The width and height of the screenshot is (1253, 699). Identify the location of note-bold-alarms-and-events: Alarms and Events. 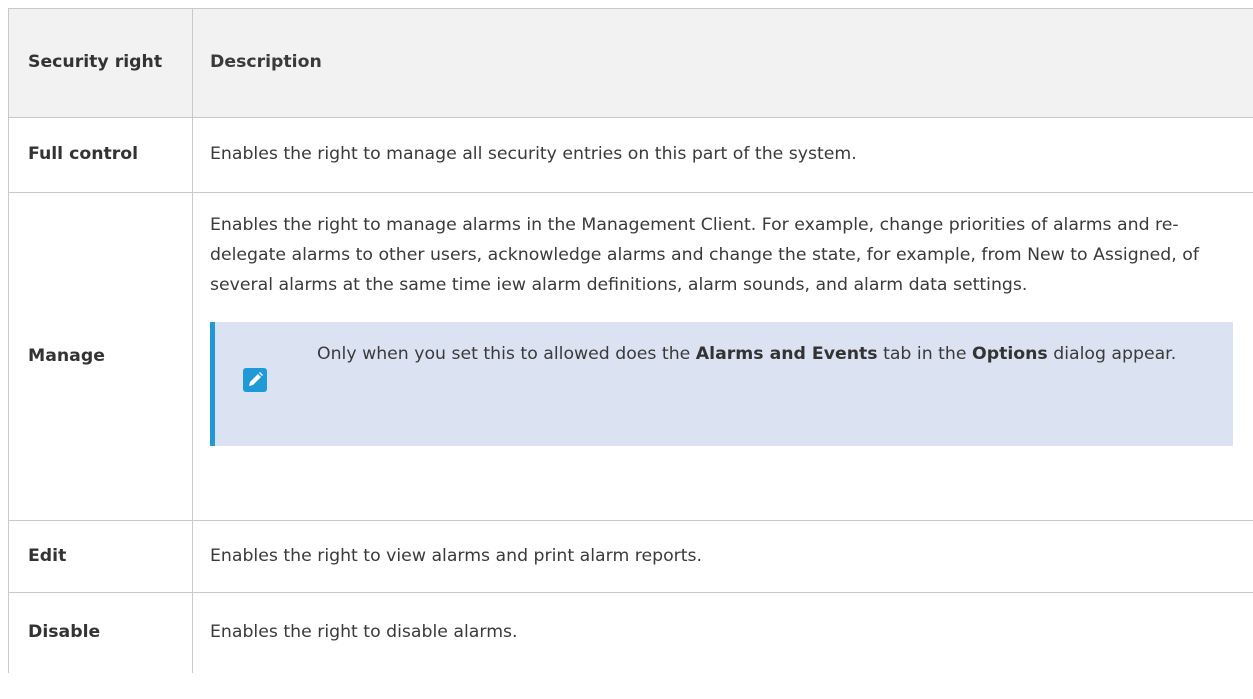
(786, 354).